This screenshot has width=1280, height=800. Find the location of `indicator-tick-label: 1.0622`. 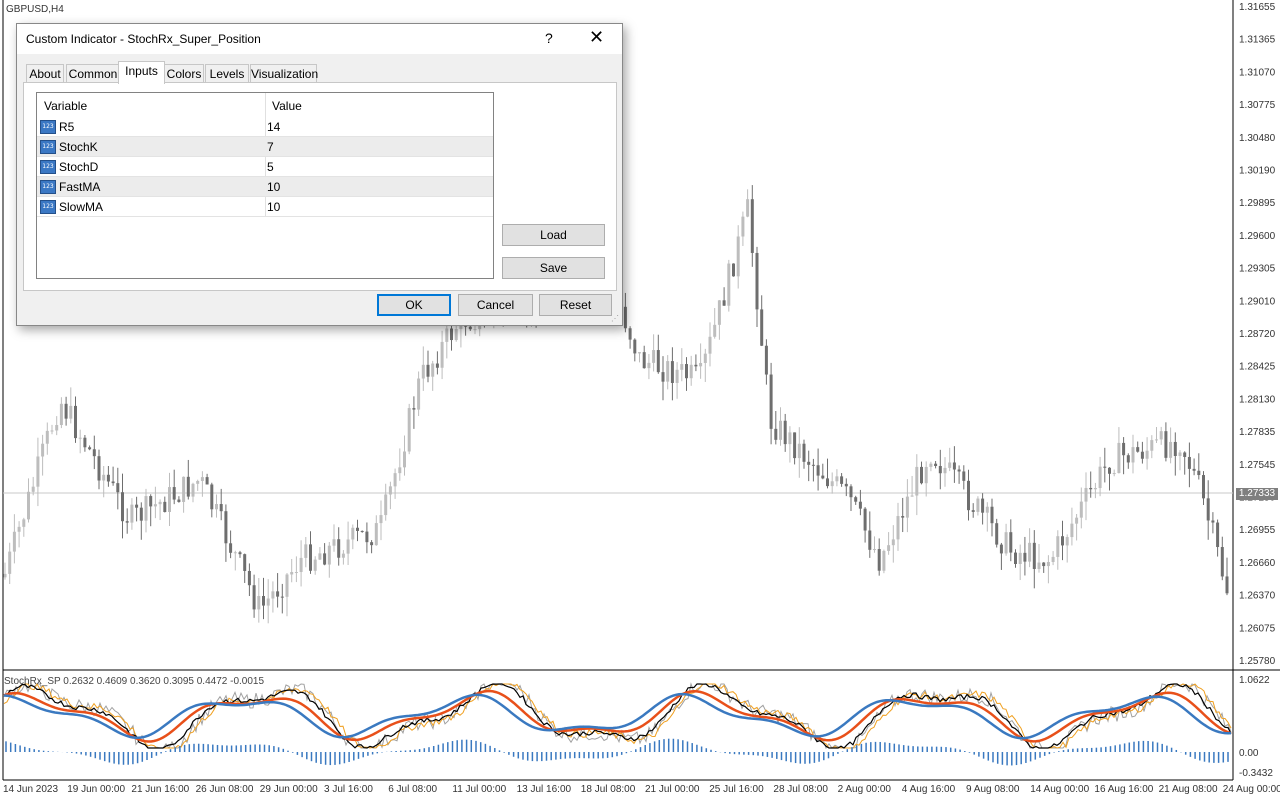

indicator-tick-label: 1.0622 is located at coordinates (1254, 680).